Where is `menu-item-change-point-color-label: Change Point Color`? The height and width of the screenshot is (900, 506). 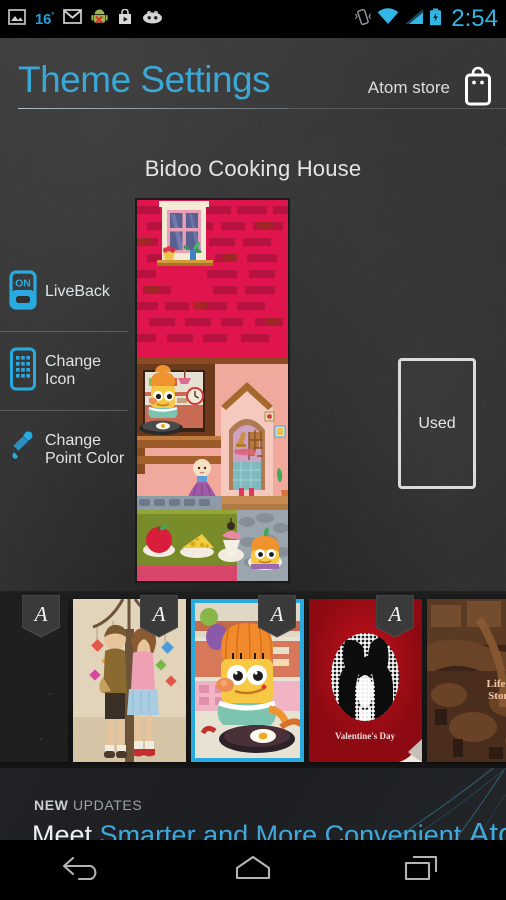 menu-item-change-point-color-label: Change Point Color is located at coordinates (85, 449).